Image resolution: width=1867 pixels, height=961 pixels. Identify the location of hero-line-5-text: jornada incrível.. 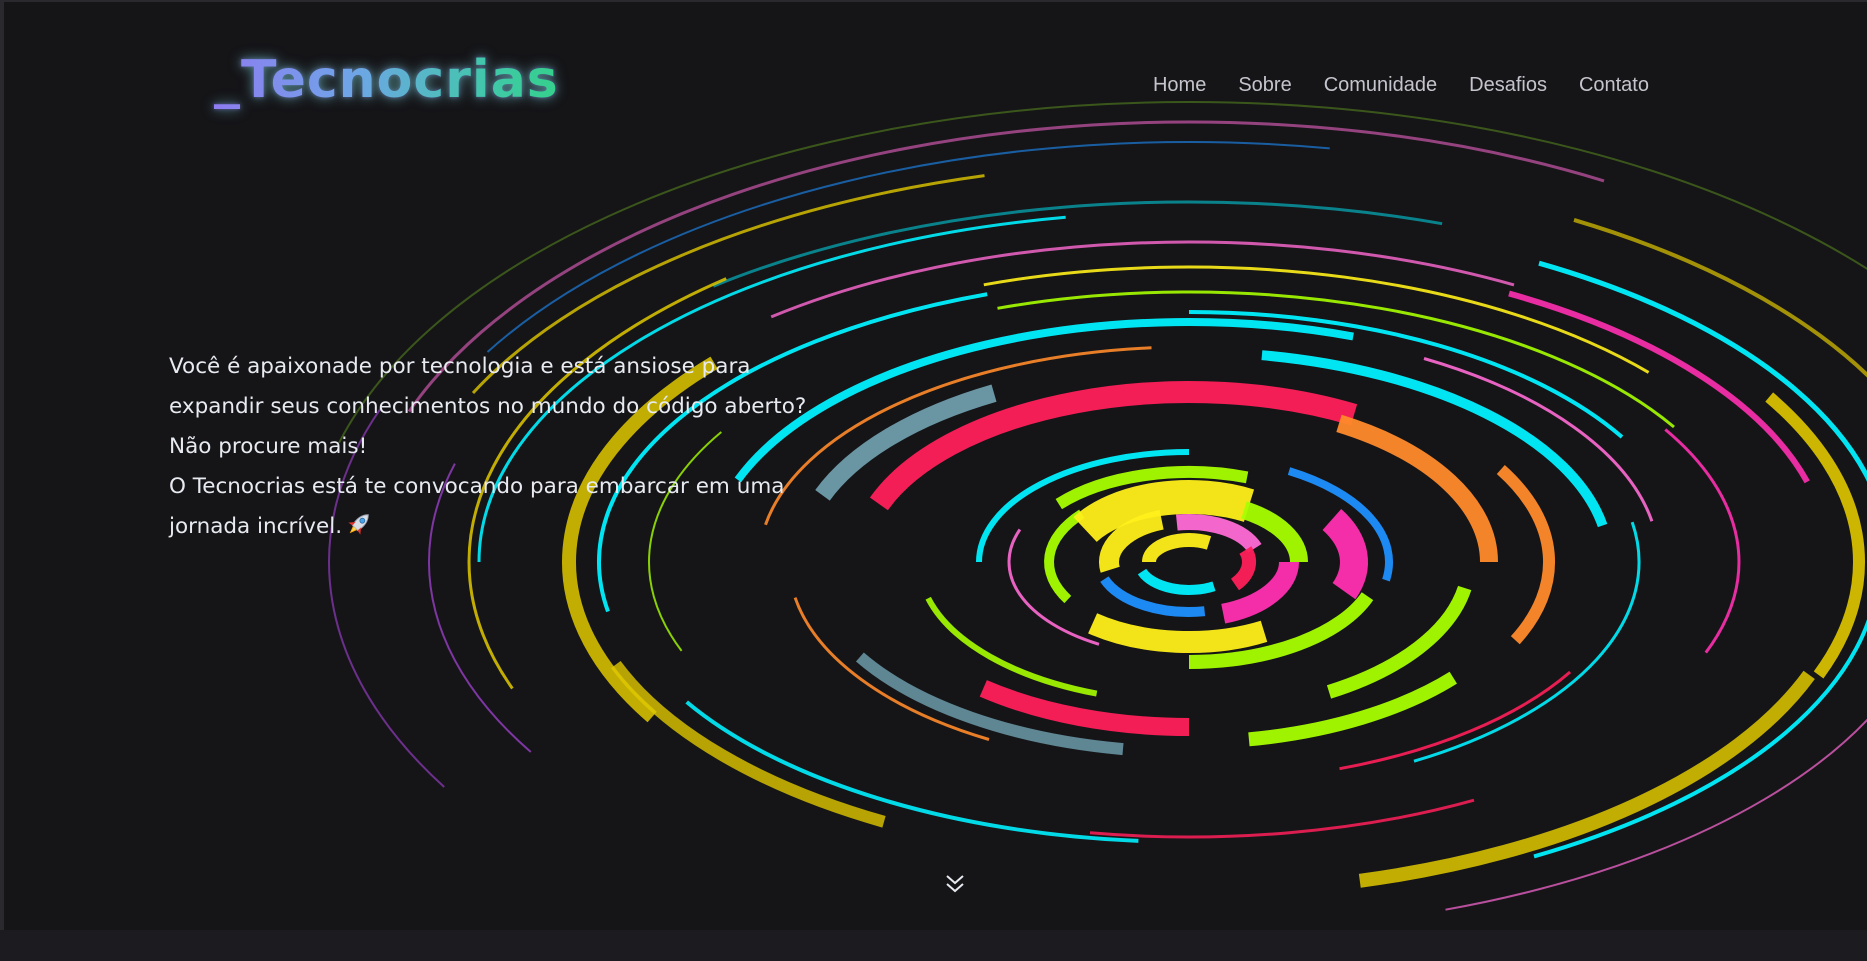
(256, 526).